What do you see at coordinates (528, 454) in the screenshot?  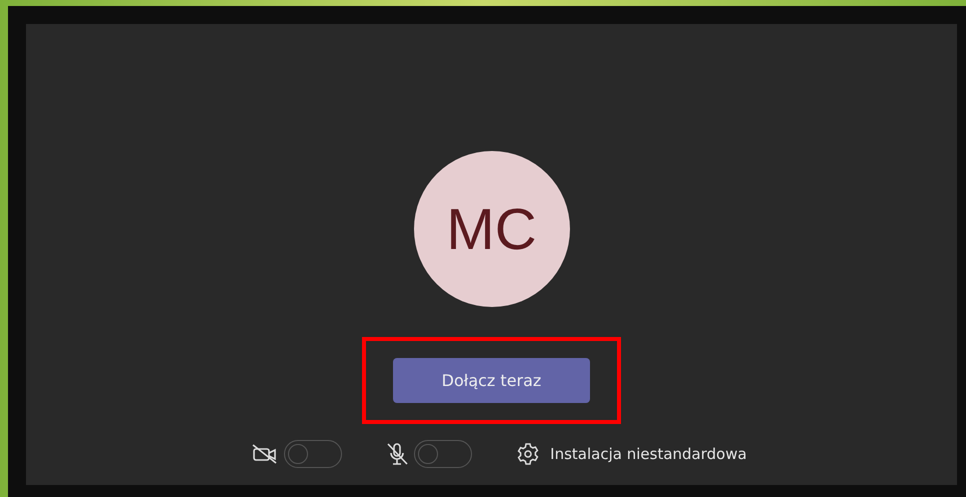 I see `settings-icon` at bounding box center [528, 454].